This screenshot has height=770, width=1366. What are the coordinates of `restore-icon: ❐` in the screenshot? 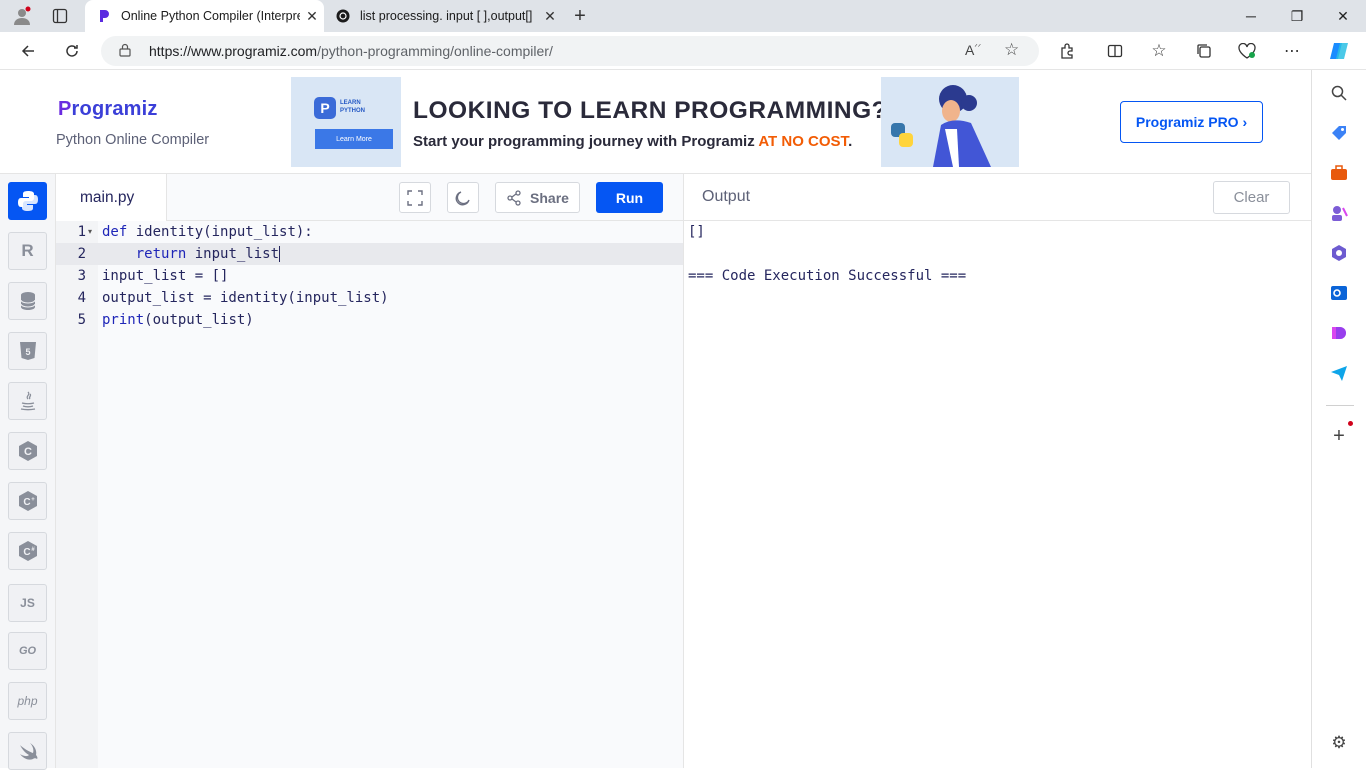 It's located at (1297, 16).